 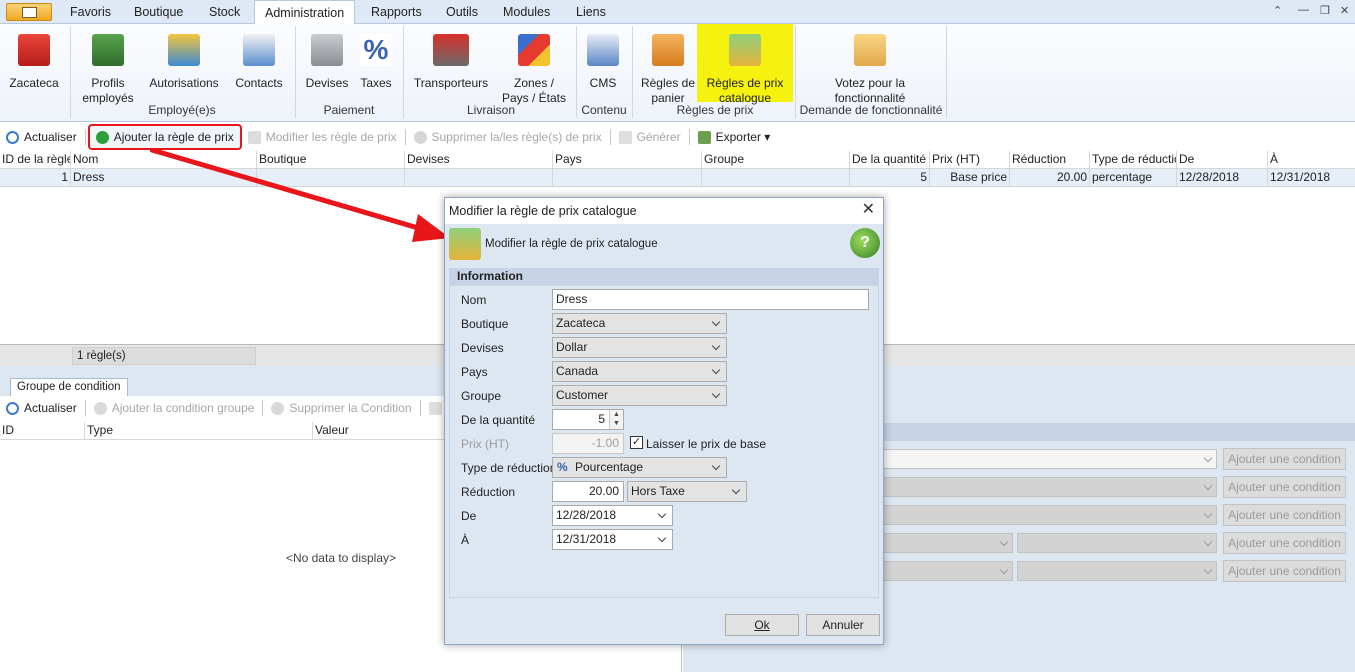 I want to click on column-header: Prix (HT), so click(x=970, y=160).